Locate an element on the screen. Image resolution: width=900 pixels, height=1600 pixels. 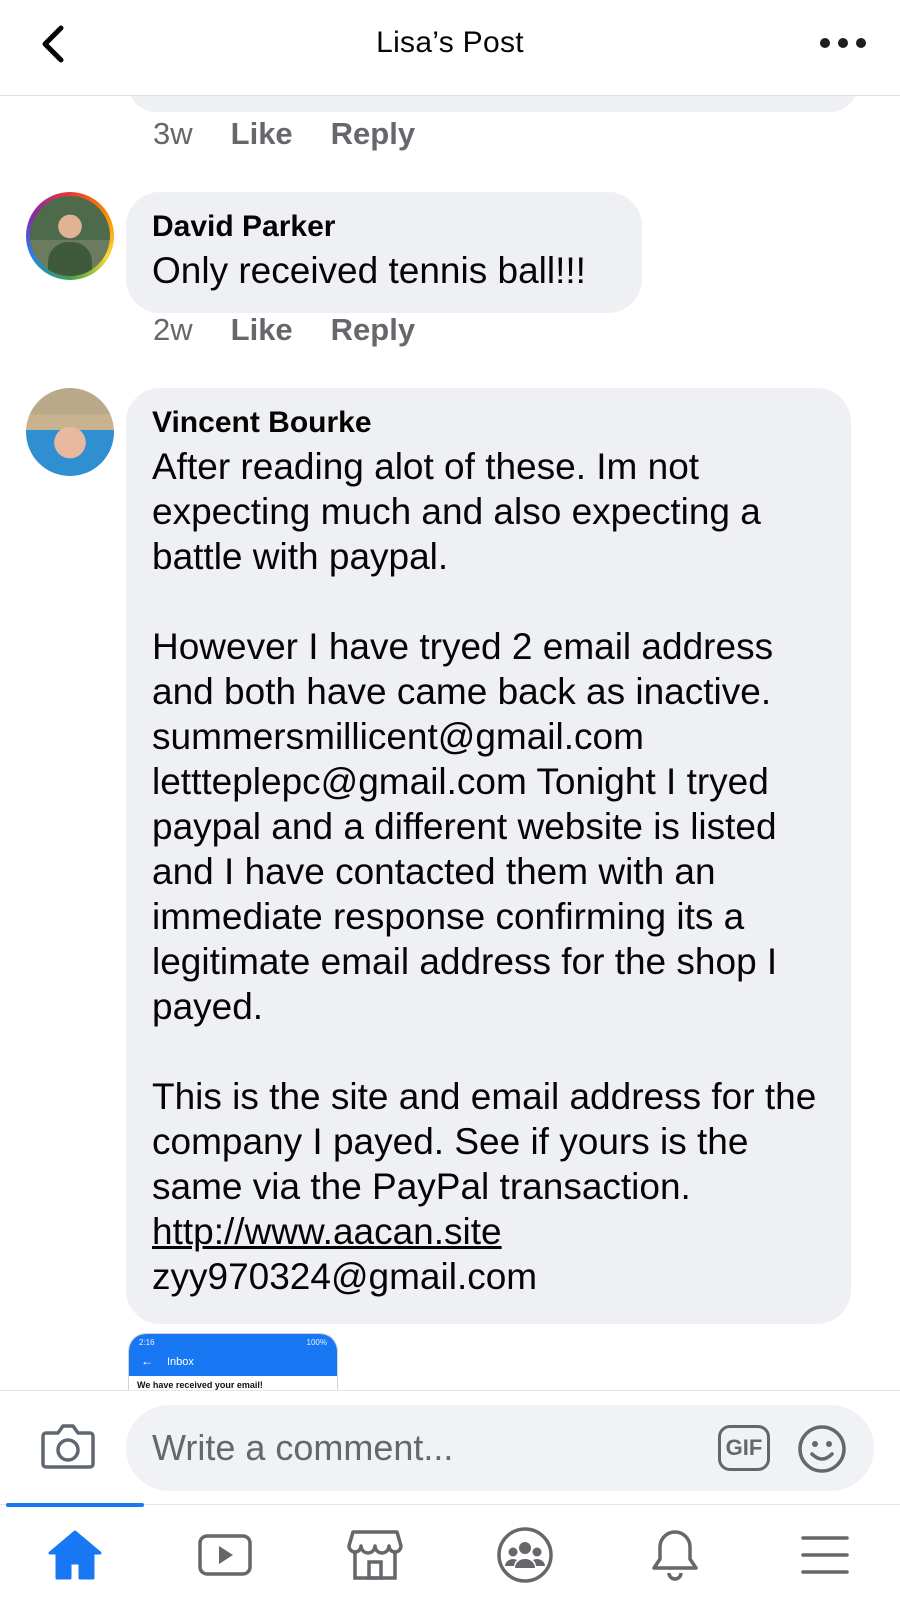
attachment-preview-text: We have received your email! is located at coordinates (200, 1385).